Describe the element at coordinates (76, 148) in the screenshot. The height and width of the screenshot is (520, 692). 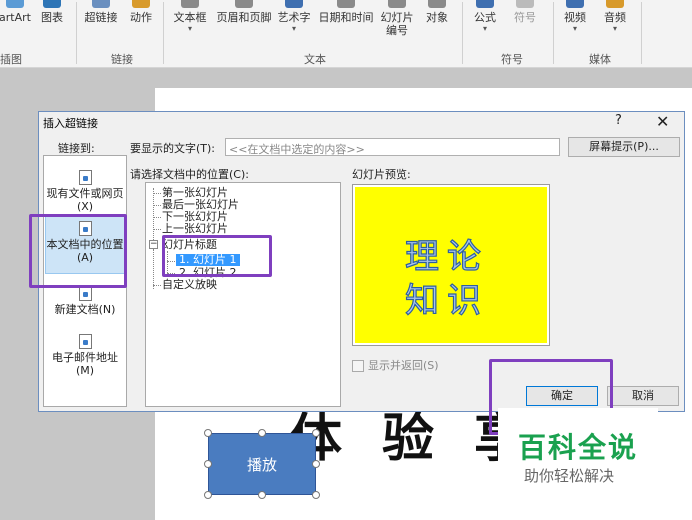
I see `link-to-label: 链接到:` at that location.